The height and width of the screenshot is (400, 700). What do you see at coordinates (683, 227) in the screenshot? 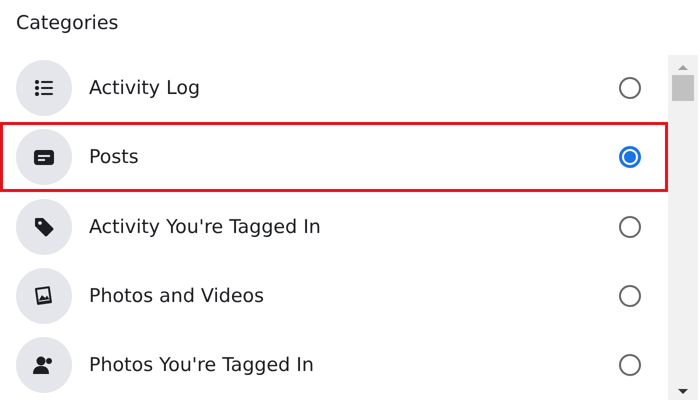
I see `scrollbar` at bounding box center [683, 227].